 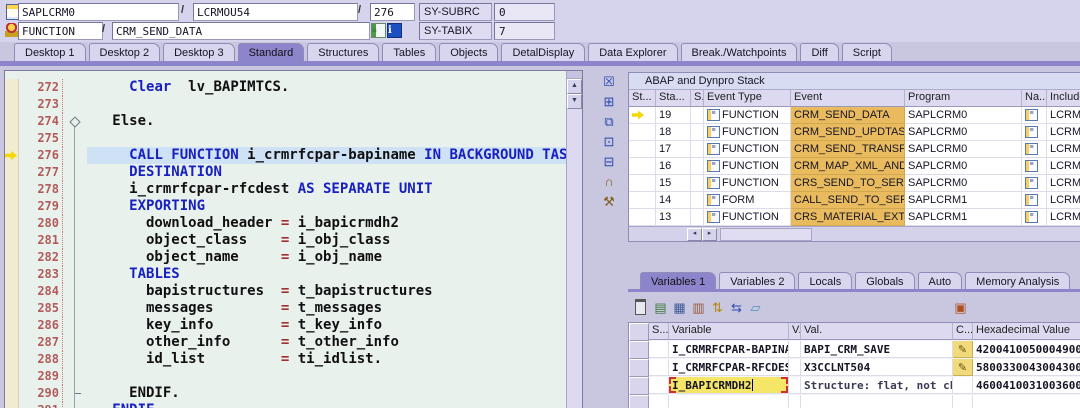 I want to click on stack-column-header: Event, so click(x=848, y=98).